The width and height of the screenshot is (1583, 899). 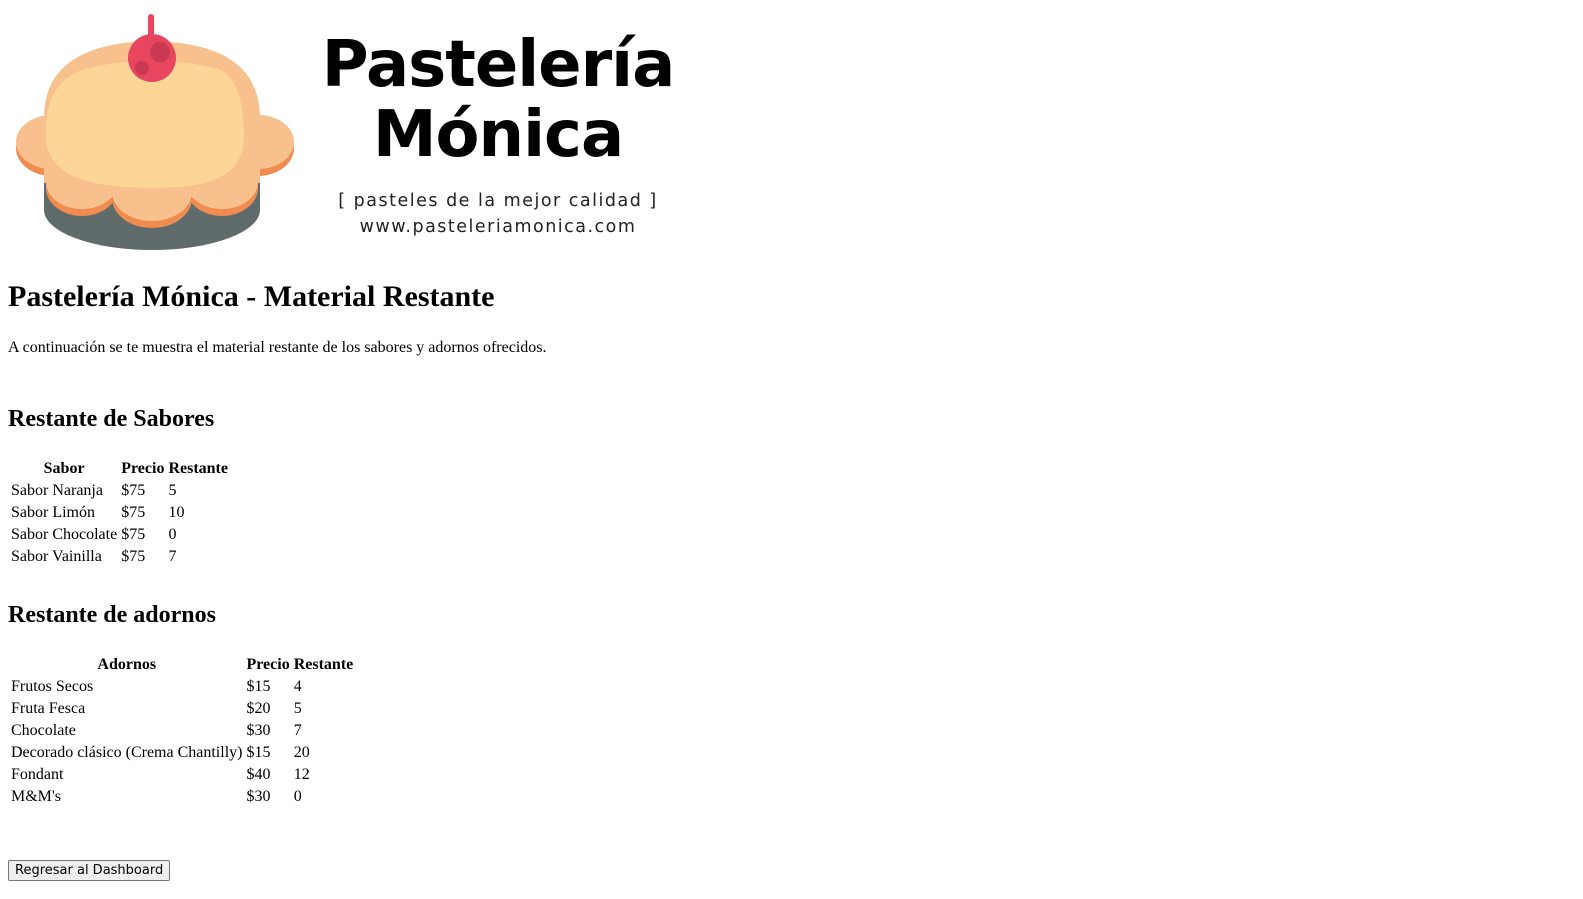 What do you see at coordinates (111, 419) in the screenshot?
I see `sabores-title: Restante de Sabores` at bounding box center [111, 419].